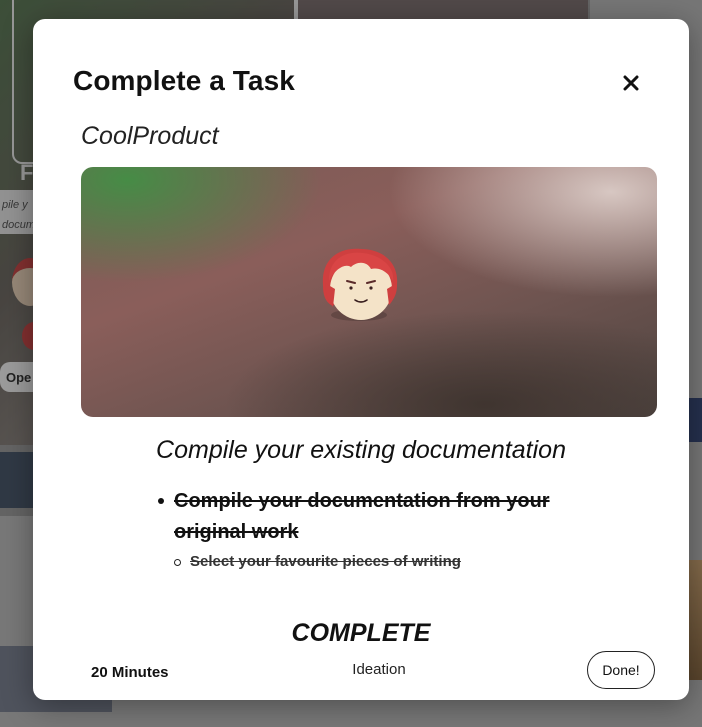  I want to click on done-button: Done!, so click(621, 670).